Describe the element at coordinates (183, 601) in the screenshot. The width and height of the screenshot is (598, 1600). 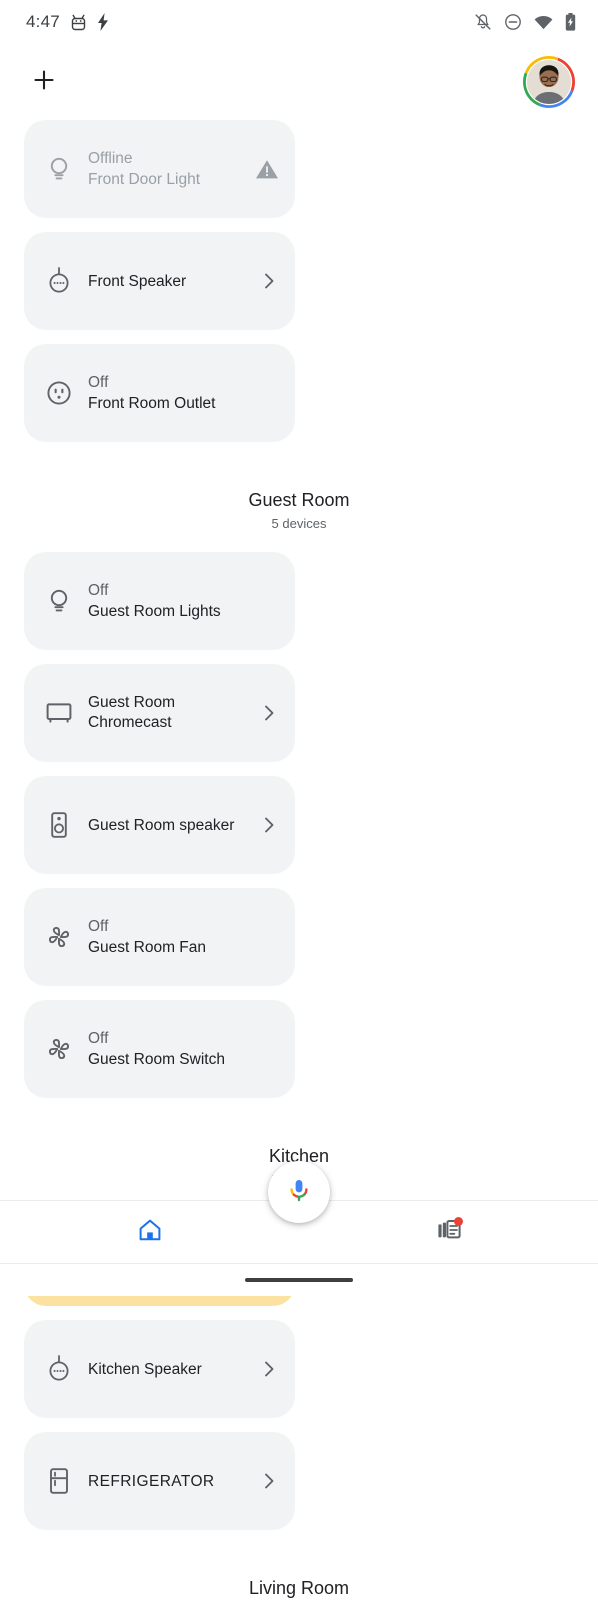
I see `device-card-text: Off Guest Room Lights` at that location.